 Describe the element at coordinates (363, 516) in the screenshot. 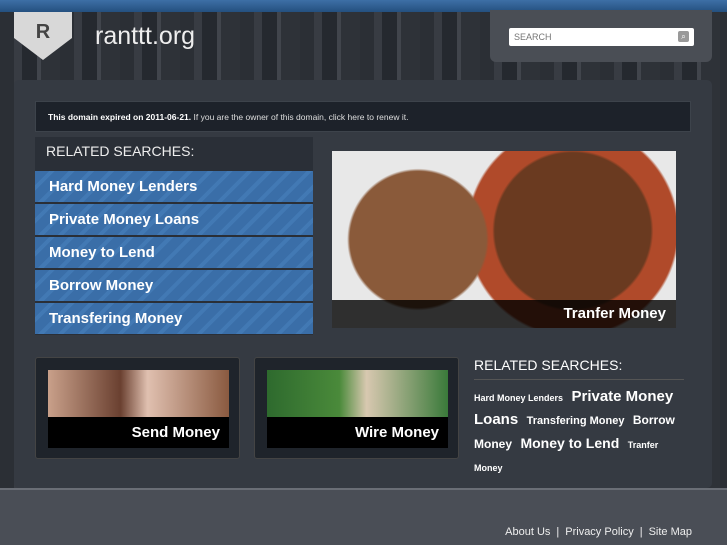

I see `footer: About Us | Privacy Policy | Site Map` at that location.